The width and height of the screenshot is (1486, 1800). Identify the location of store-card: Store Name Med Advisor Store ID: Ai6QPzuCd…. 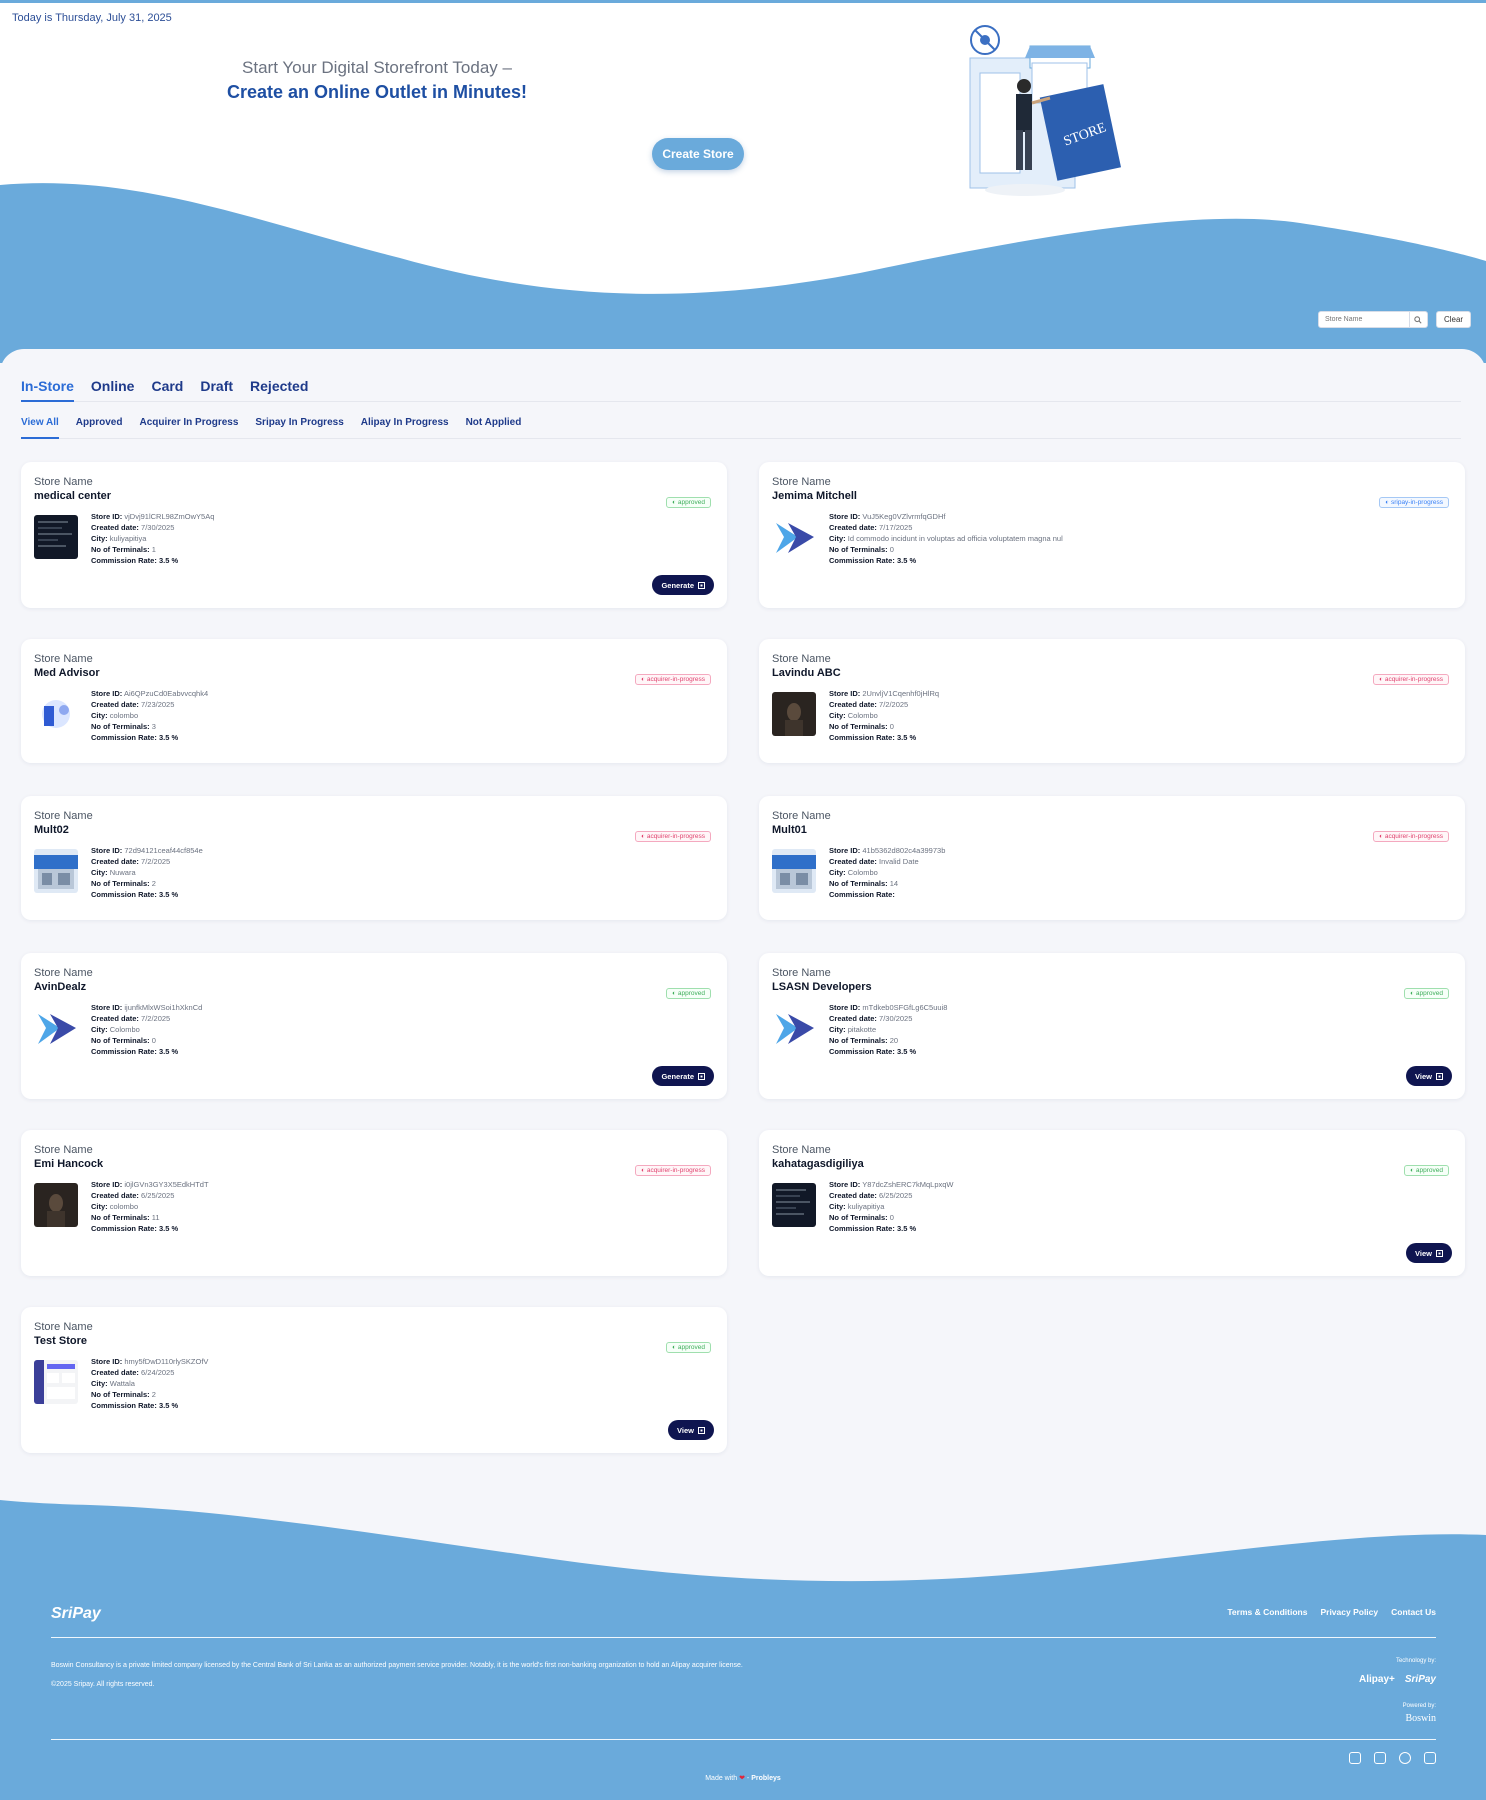
(374, 701).